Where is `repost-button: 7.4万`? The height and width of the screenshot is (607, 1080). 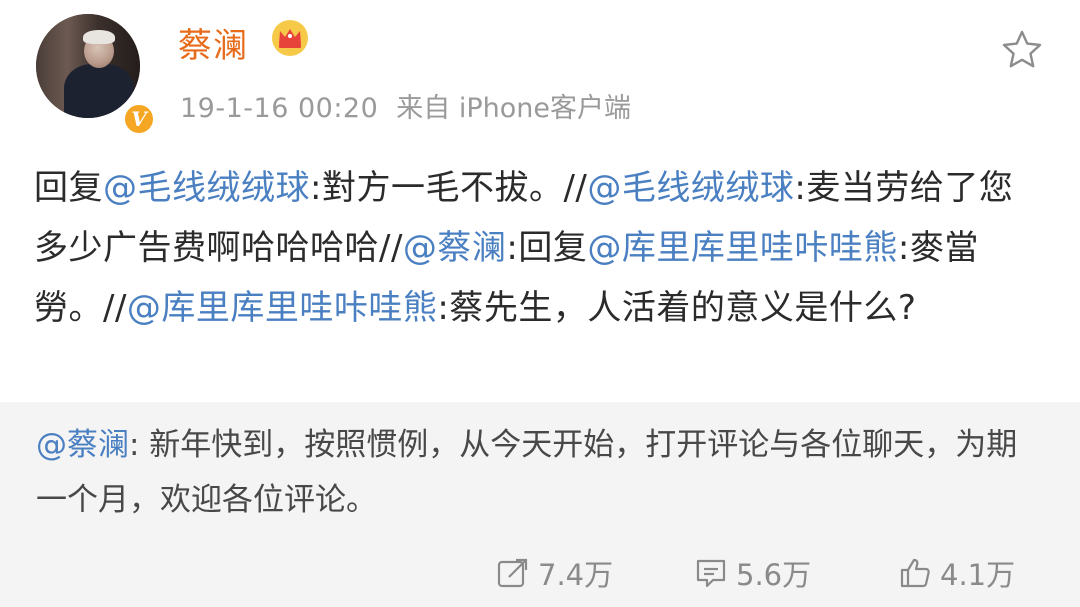 repost-button: 7.4万 is located at coordinates (554, 573).